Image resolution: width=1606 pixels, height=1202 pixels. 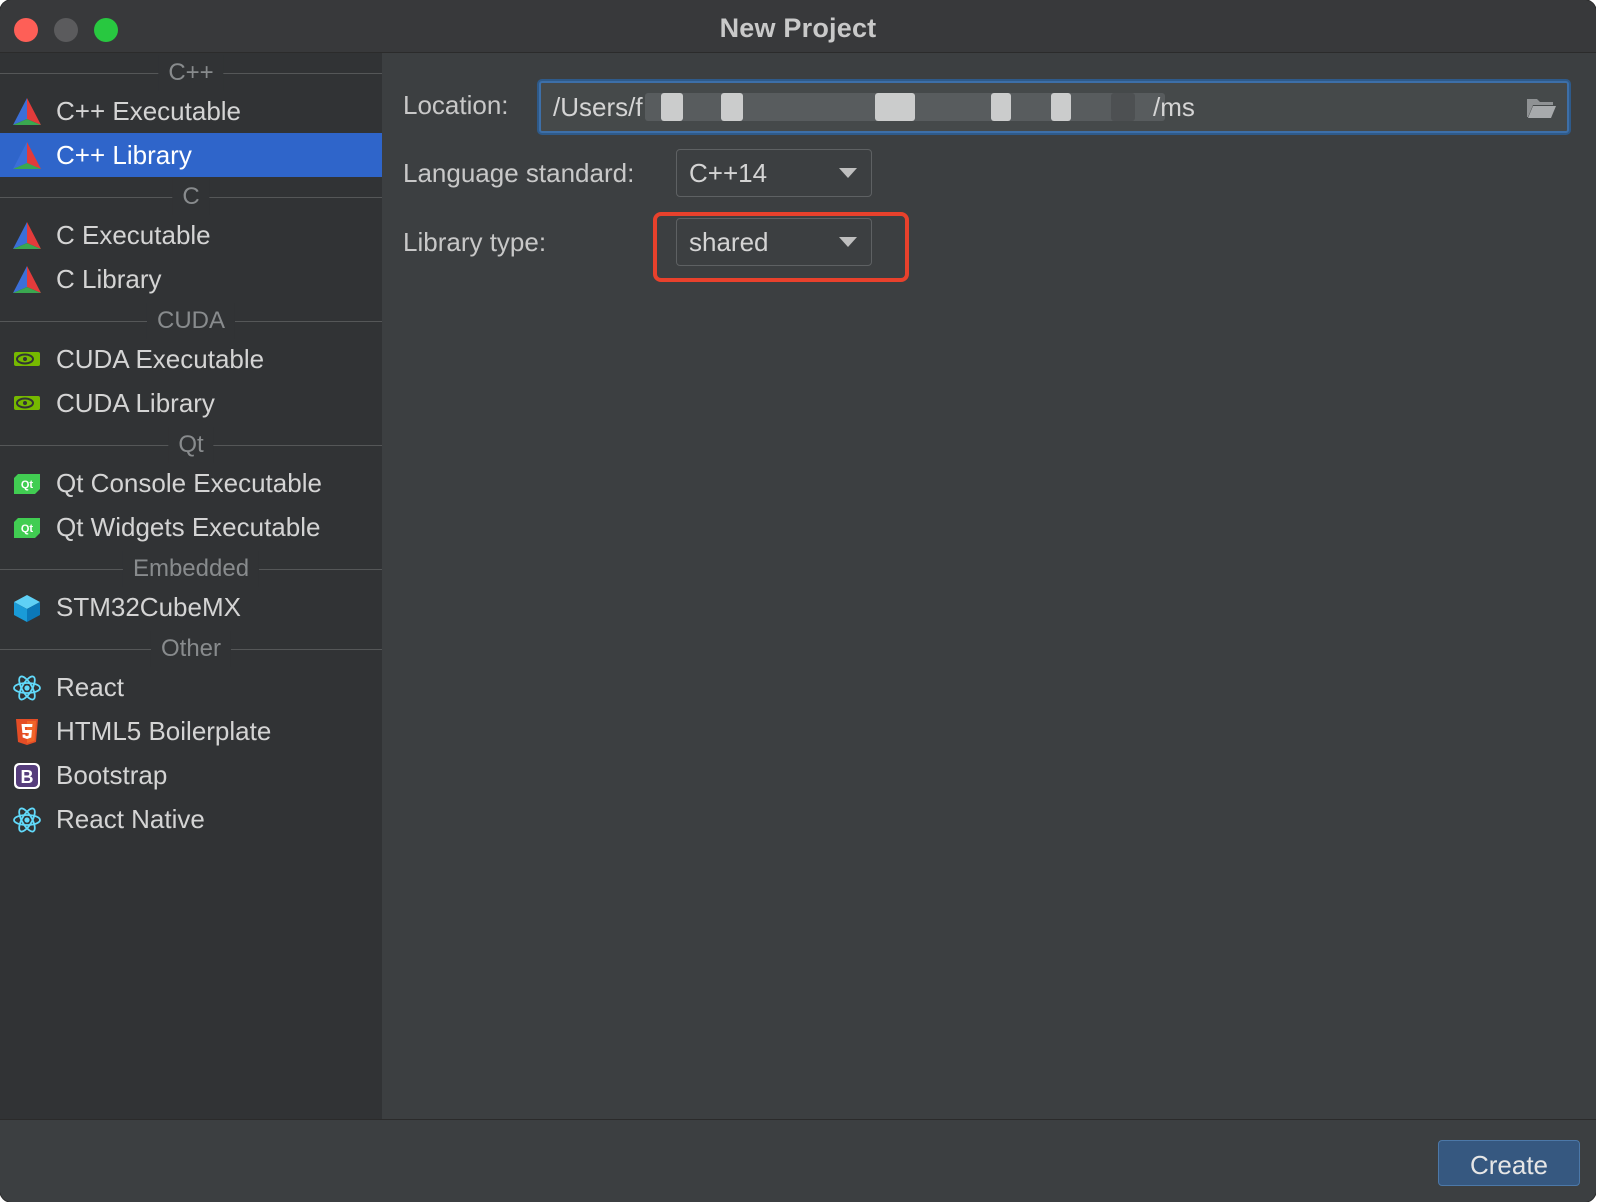 I want to click on group-header-c: C, so click(x=191, y=197).